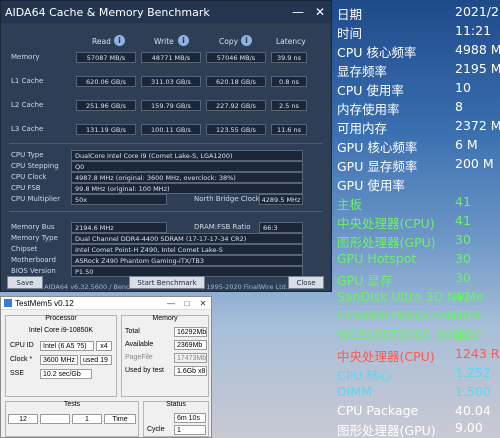 The width and height of the screenshot is (500, 438). I want to click on clock-multiplier: used 19, so click(96, 360).